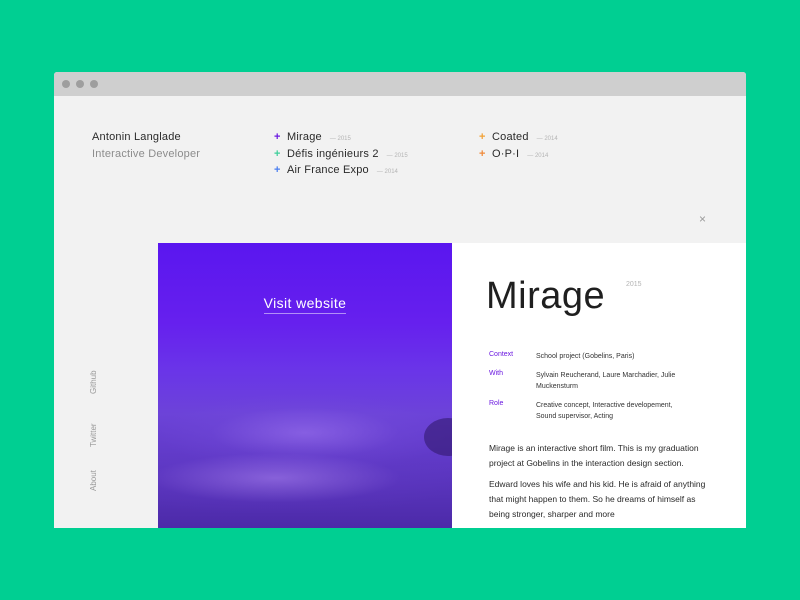 The height and width of the screenshot is (600, 800). I want to click on visit-website-link: Visit website, so click(305, 304).